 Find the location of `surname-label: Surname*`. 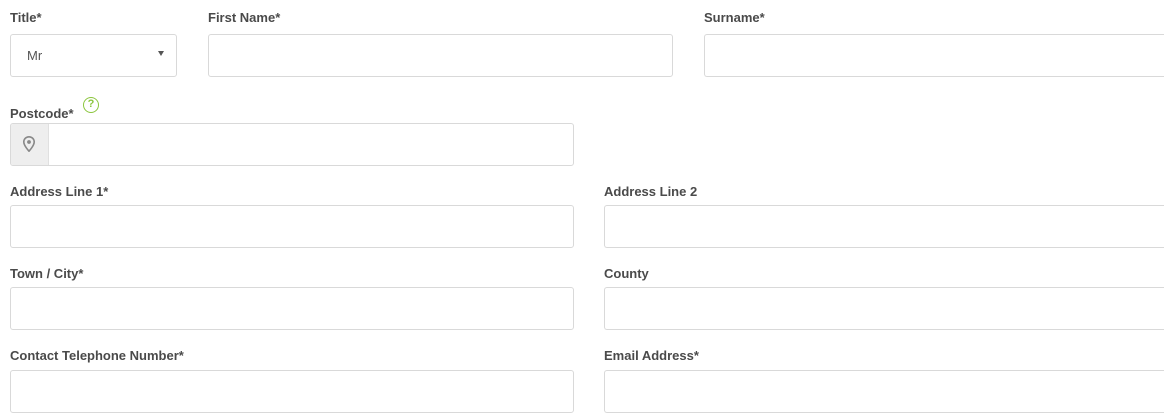

surname-label: Surname* is located at coordinates (734, 17).